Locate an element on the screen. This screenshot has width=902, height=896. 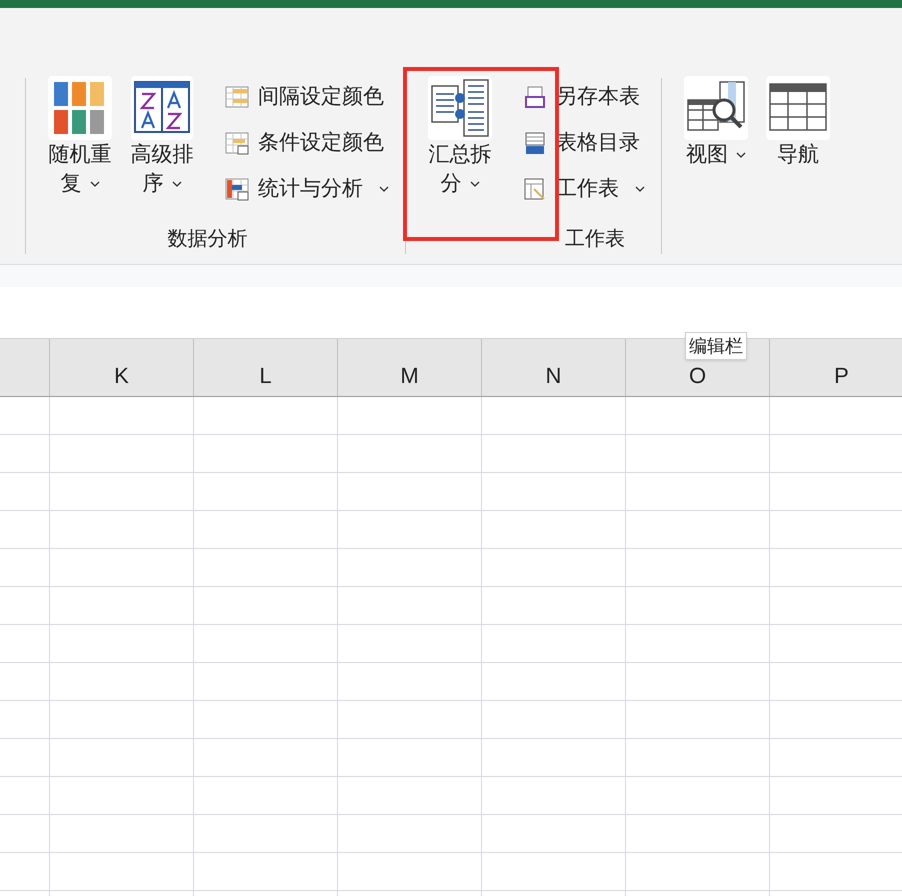
column-header: P is located at coordinates (835, 367).